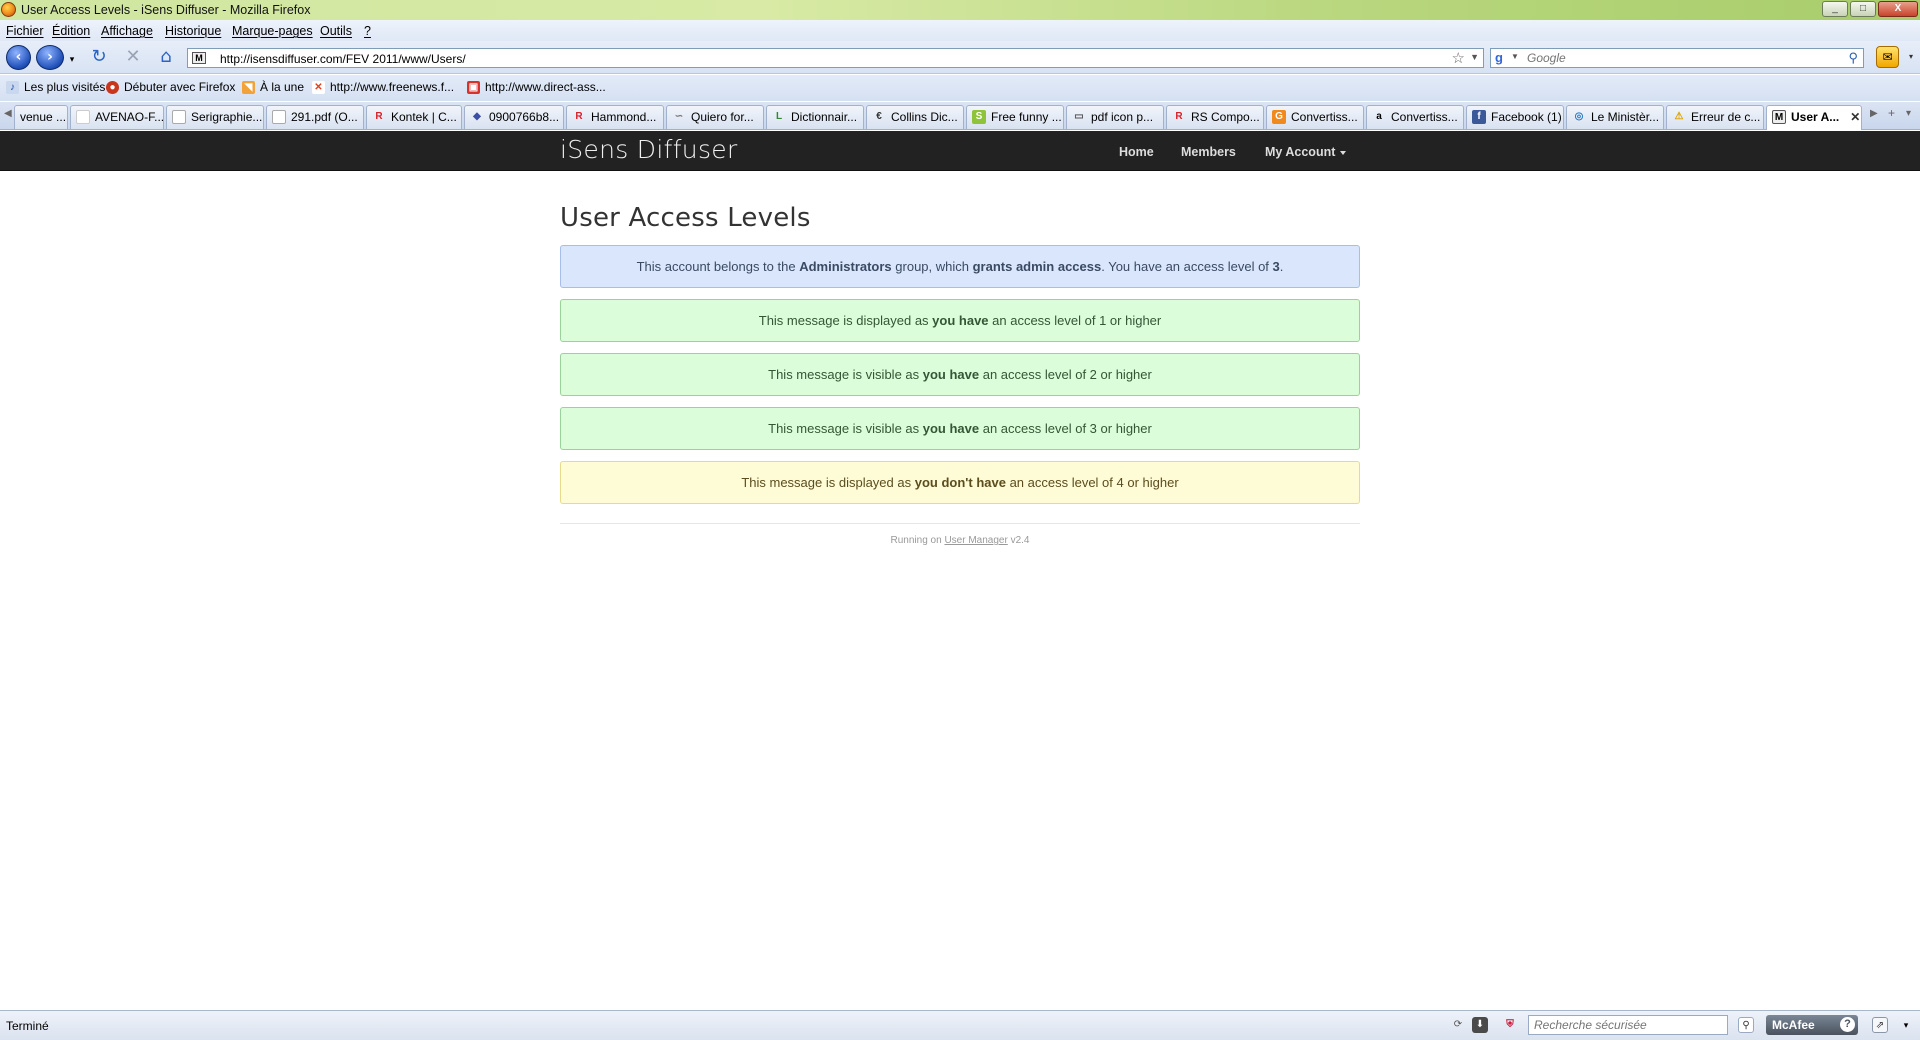 This screenshot has width=1920, height=1040. Describe the element at coordinates (1515, 56) in the screenshot. I see `search-engine-dropdown-icon: ▼` at that location.